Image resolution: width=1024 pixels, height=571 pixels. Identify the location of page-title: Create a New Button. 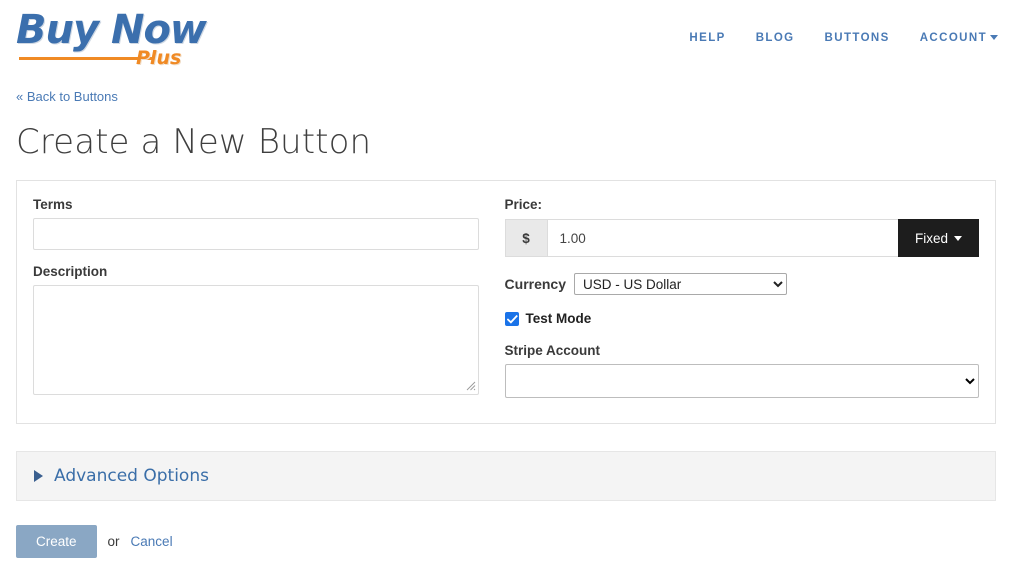
(194, 142).